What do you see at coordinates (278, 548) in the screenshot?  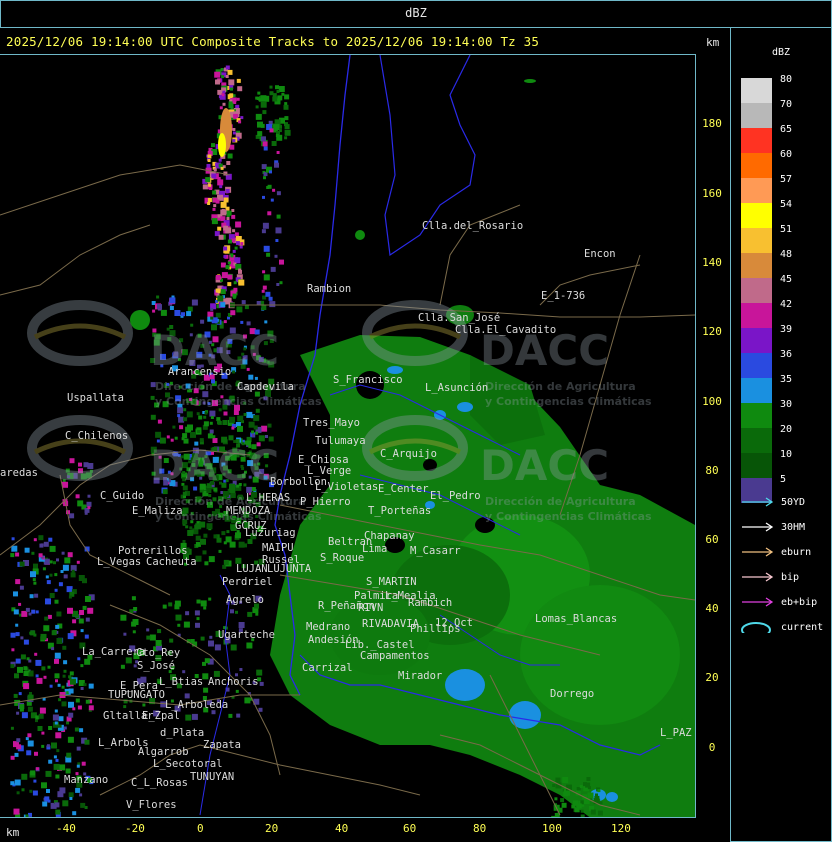 I see `place-label: MAIPU` at bounding box center [278, 548].